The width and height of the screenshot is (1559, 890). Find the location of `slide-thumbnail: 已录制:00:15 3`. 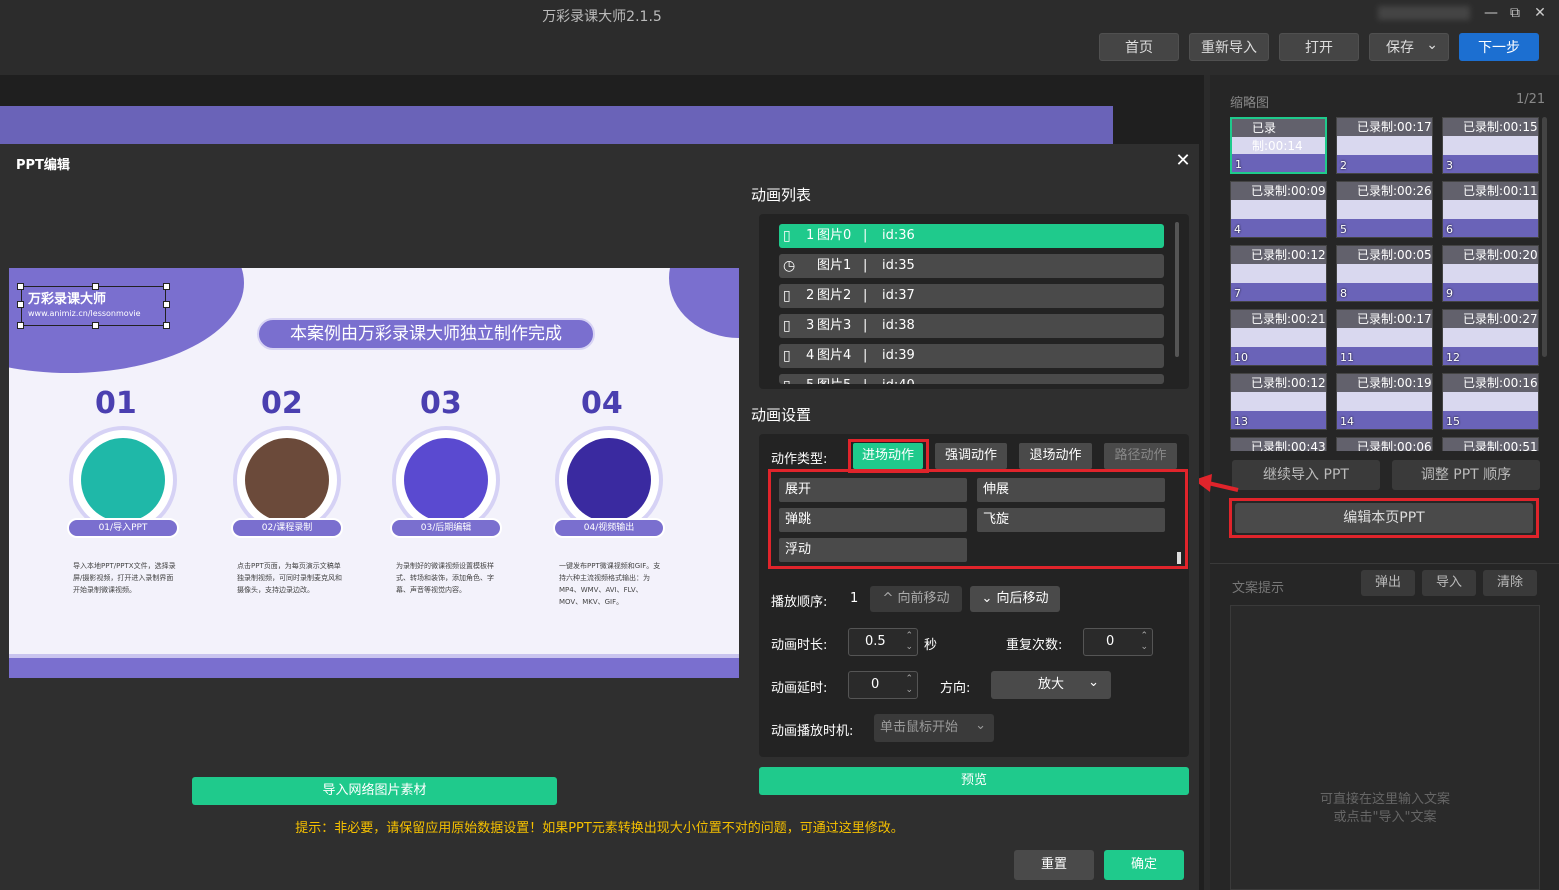

slide-thumbnail: 已录制:00:15 3 is located at coordinates (1490, 145).